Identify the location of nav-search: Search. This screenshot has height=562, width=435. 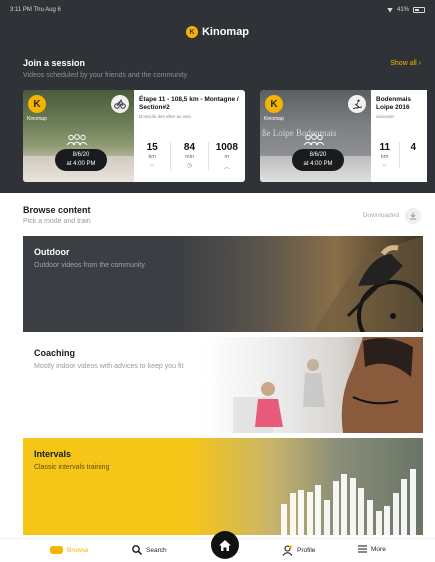
(149, 550).